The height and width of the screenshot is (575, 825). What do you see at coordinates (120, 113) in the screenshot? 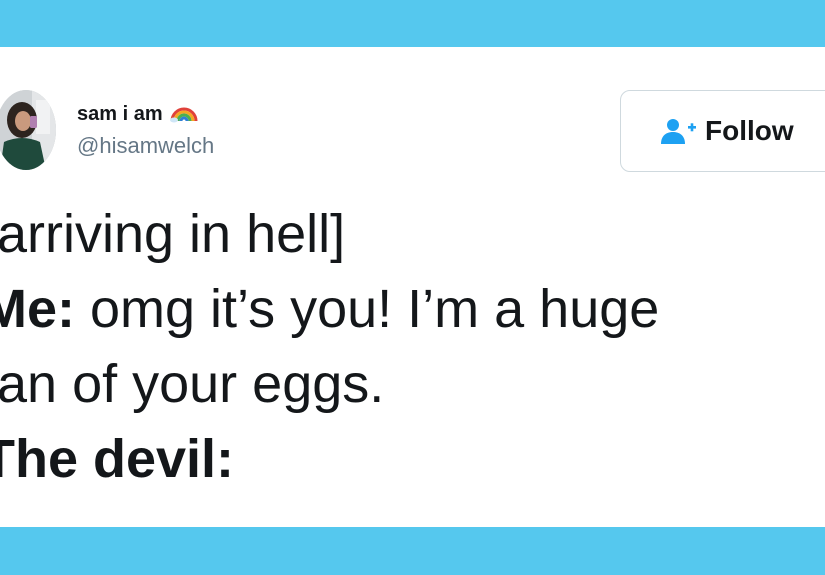
I see `display-name-text: sam i am` at bounding box center [120, 113].